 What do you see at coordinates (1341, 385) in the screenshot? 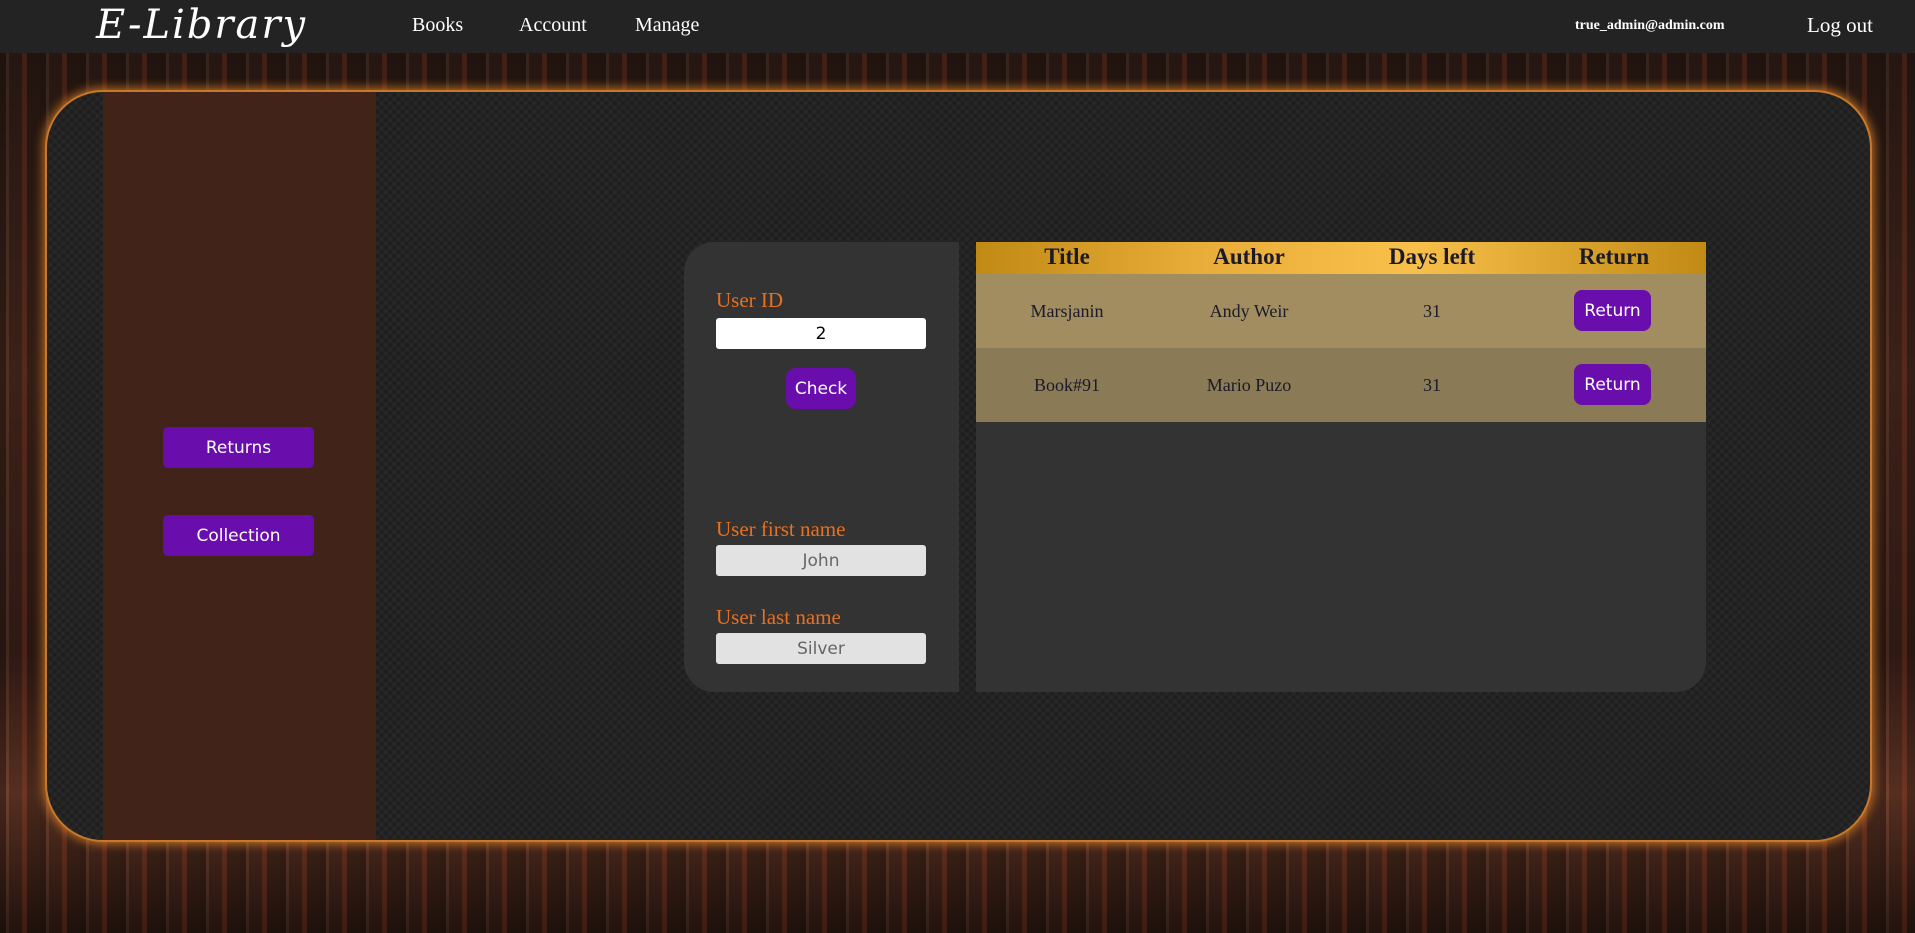
I see `table-row: Book#91 Mario Puzo 31 Return` at bounding box center [1341, 385].